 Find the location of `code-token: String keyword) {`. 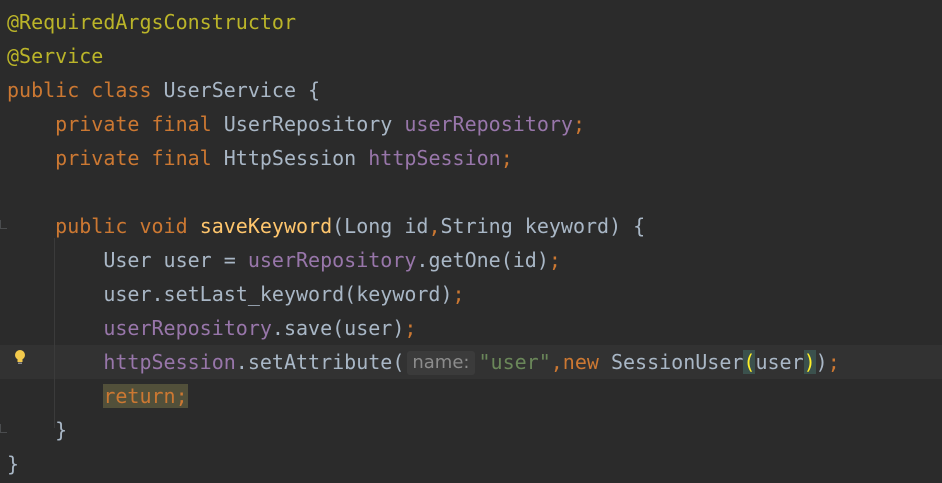

code-token: String keyword) { is located at coordinates (543, 226).